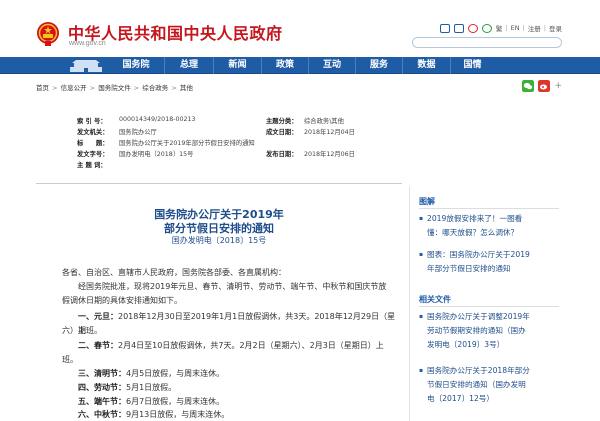  Describe the element at coordinates (92, 165) in the screenshot. I see `keywords-label: 主 题 词：` at that location.